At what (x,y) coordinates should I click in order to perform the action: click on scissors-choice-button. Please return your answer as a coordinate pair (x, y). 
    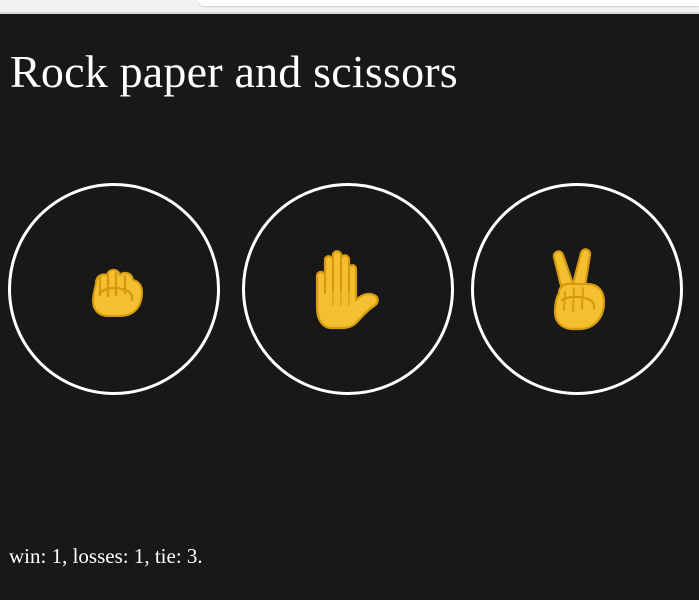
    Looking at the image, I should click on (577, 289).